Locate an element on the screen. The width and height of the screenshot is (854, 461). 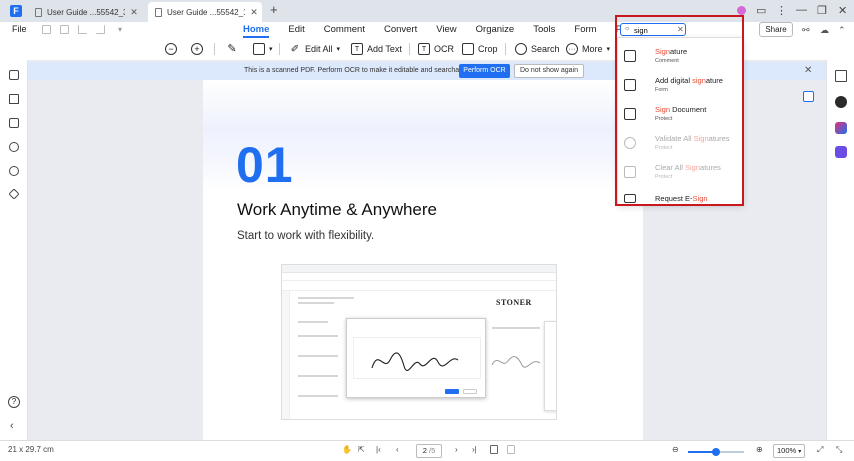
attachment-icon is located at coordinates (14, 147).